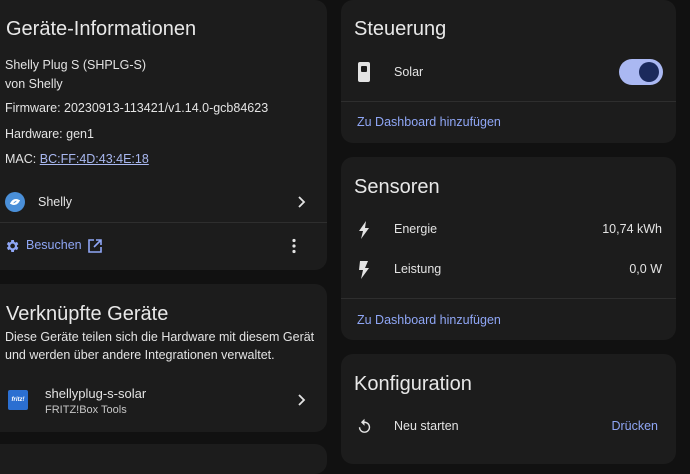  Describe the element at coordinates (413, 384) in the screenshot. I see `configuration-title: Konfiguration` at that location.